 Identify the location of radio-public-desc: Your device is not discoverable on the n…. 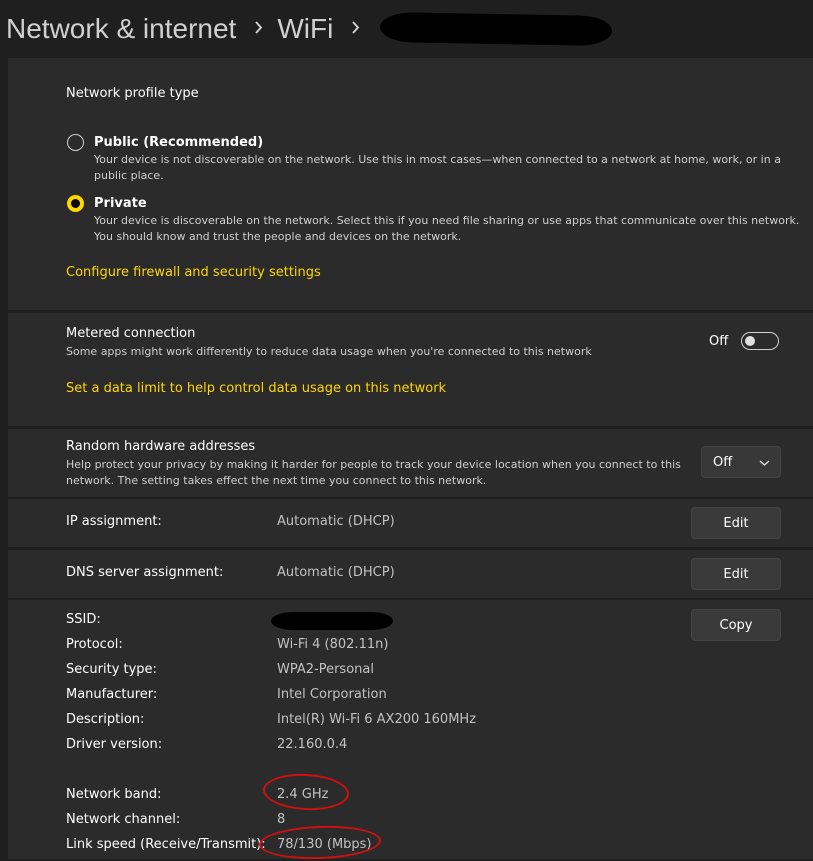
(437, 167).